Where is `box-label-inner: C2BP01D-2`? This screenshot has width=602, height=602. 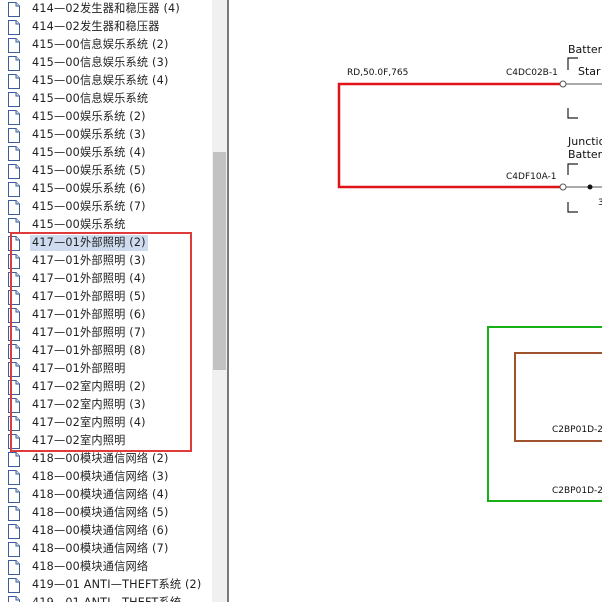
box-label-inner: C2BP01D-2 is located at coordinates (577, 430).